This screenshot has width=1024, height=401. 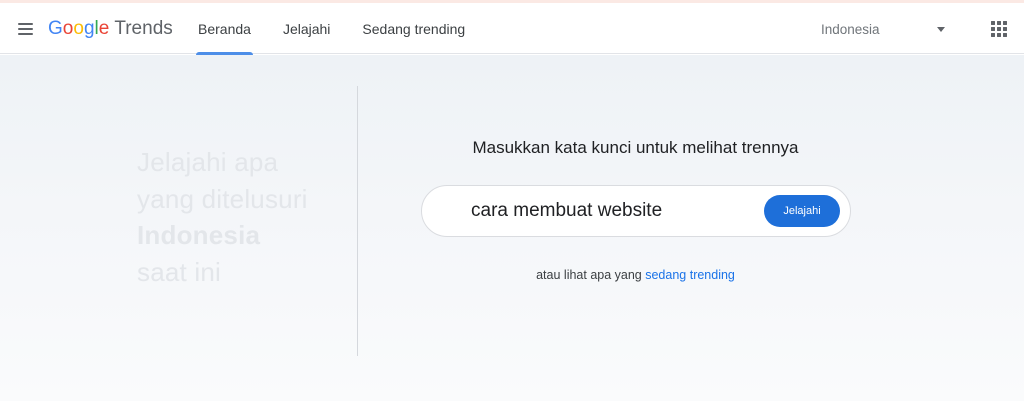 I want to click on tab-sedang-trending: Sedang trending, so click(x=413, y=28).